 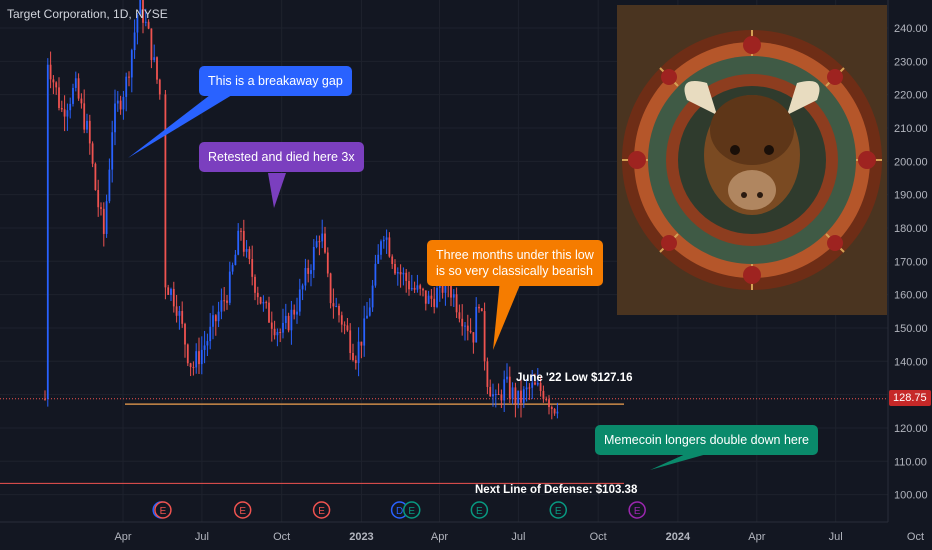 I want to click on earnings-upcoming-marker-label: E, so click(x=637, y=511).